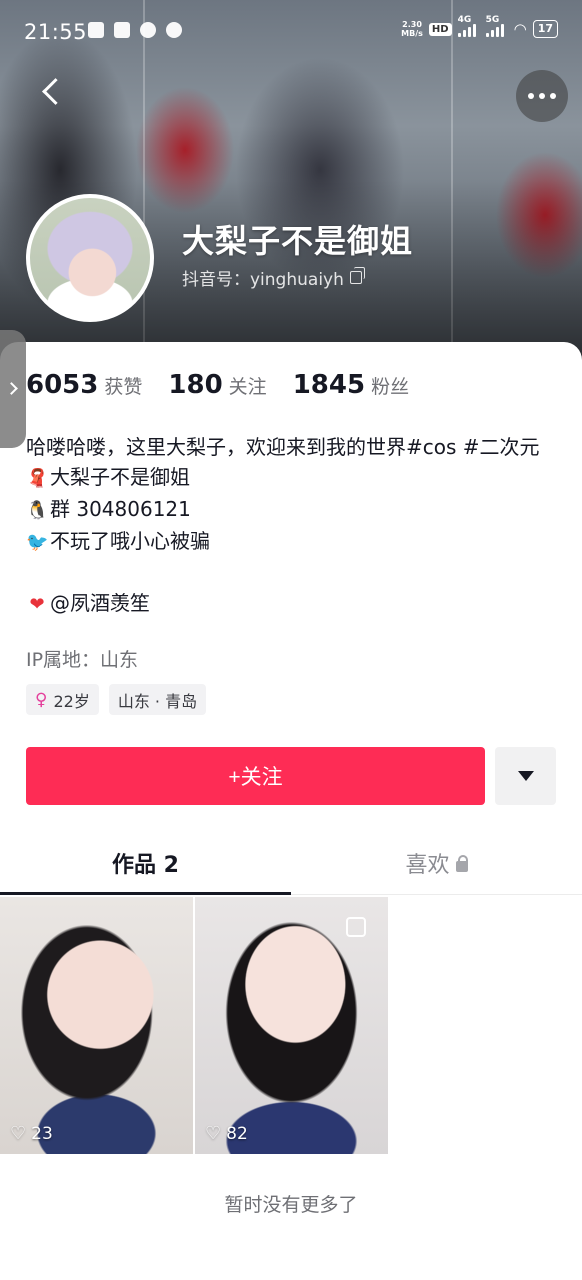 The height and width of the screenshot is (1280, 582). What do you see at coordinates (96, 1025) in the screenshot?
I see `post-thumbnail: ♡ 23` at bounding box center [96, 1025].